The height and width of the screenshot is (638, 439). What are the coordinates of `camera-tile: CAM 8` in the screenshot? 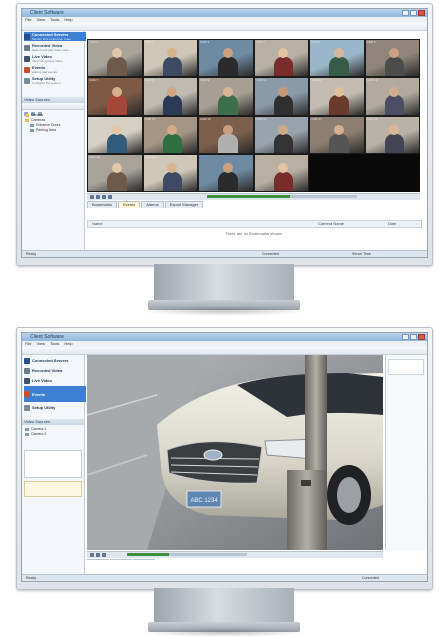 It's located at (170, 96).